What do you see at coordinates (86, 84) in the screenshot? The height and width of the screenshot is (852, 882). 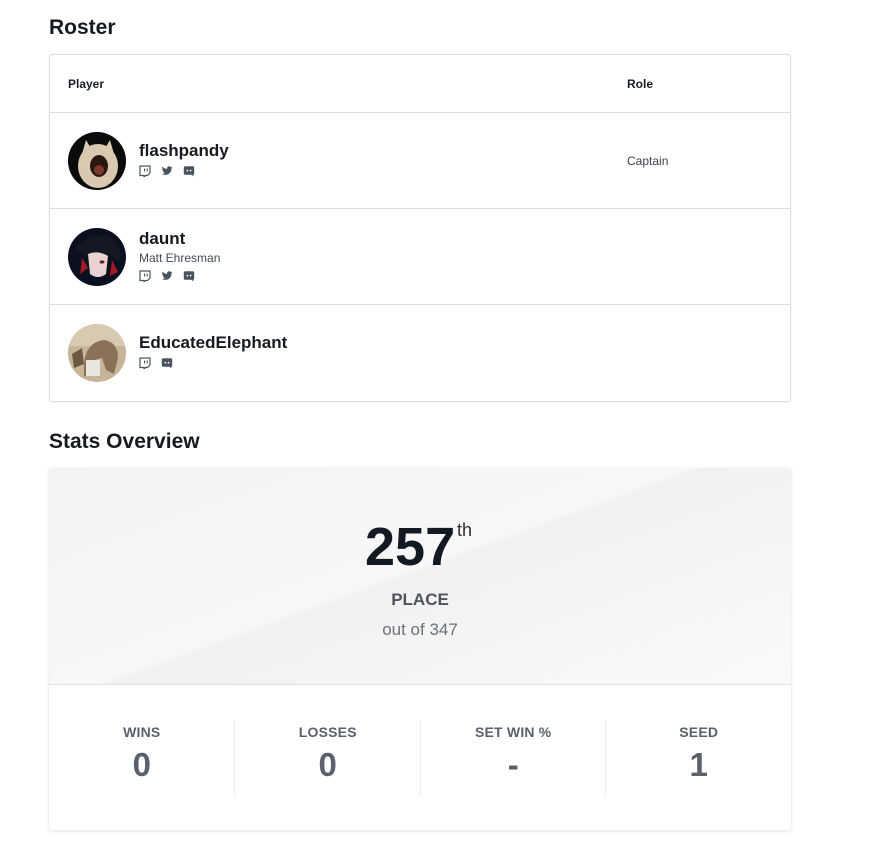 I see `column-header-player: Player` at bounding box center [86, 84].